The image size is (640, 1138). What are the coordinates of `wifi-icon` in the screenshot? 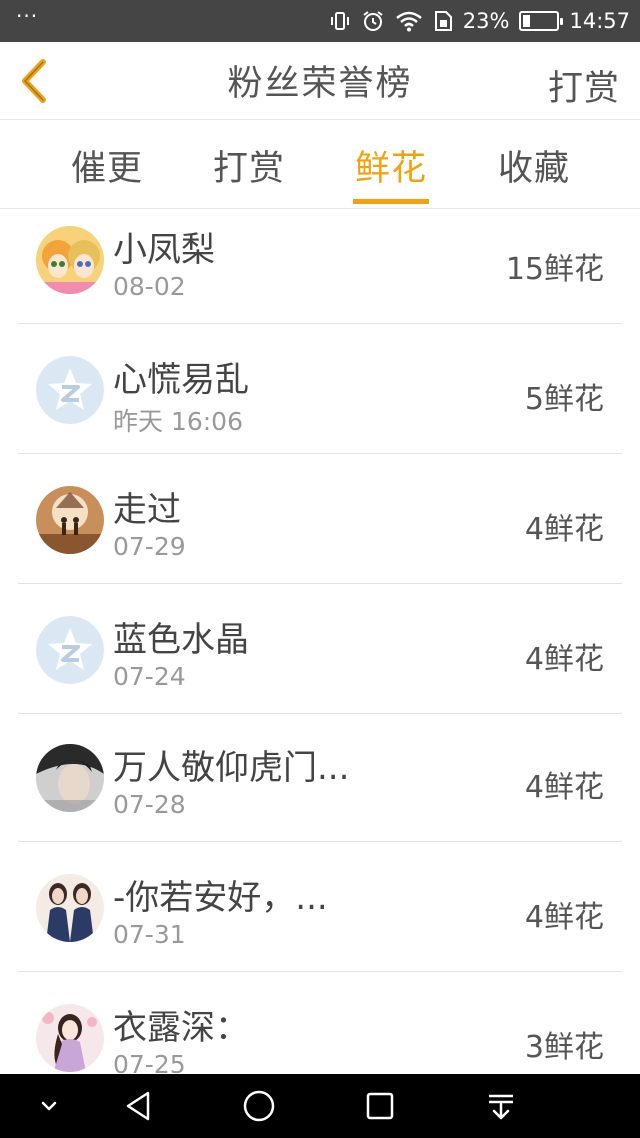 It's located at (409, 21).